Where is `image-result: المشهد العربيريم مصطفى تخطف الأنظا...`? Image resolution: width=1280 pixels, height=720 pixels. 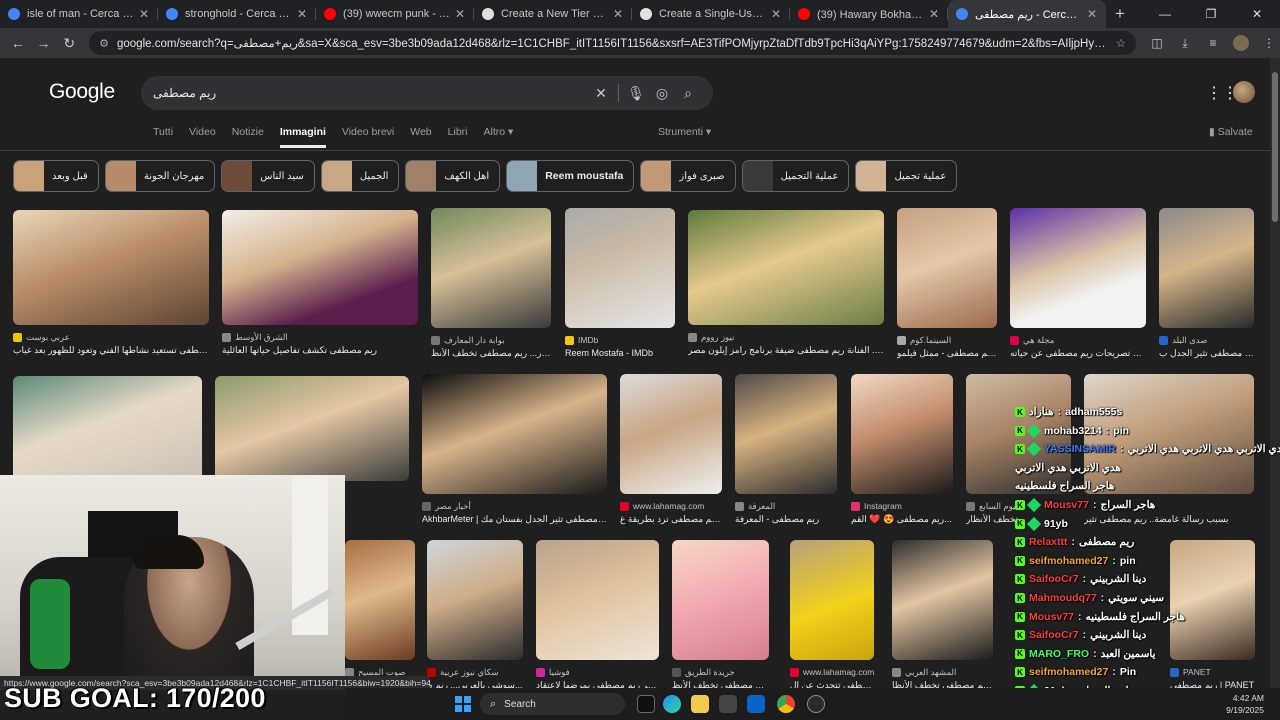
image-result: المشهد العربيريم مصطفى تخطف الأنظا... is located at coordinates (942, 616).